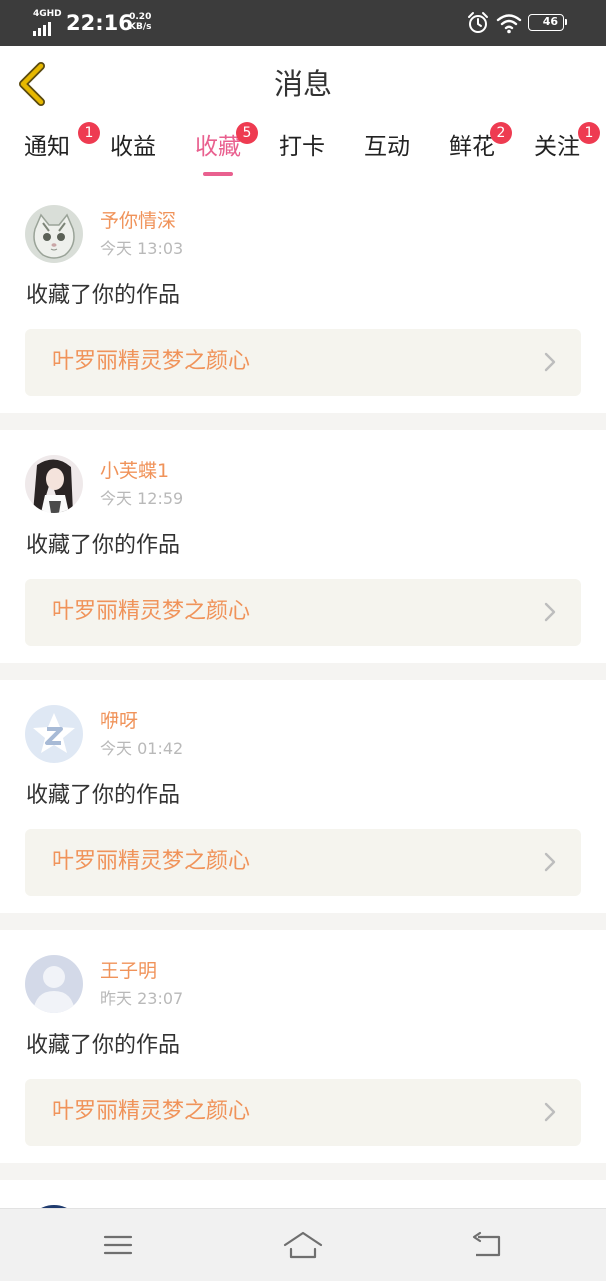  Describe the element at coordinates (128, 971) in the screenshot. I see `user-name: 王子明` at that location.